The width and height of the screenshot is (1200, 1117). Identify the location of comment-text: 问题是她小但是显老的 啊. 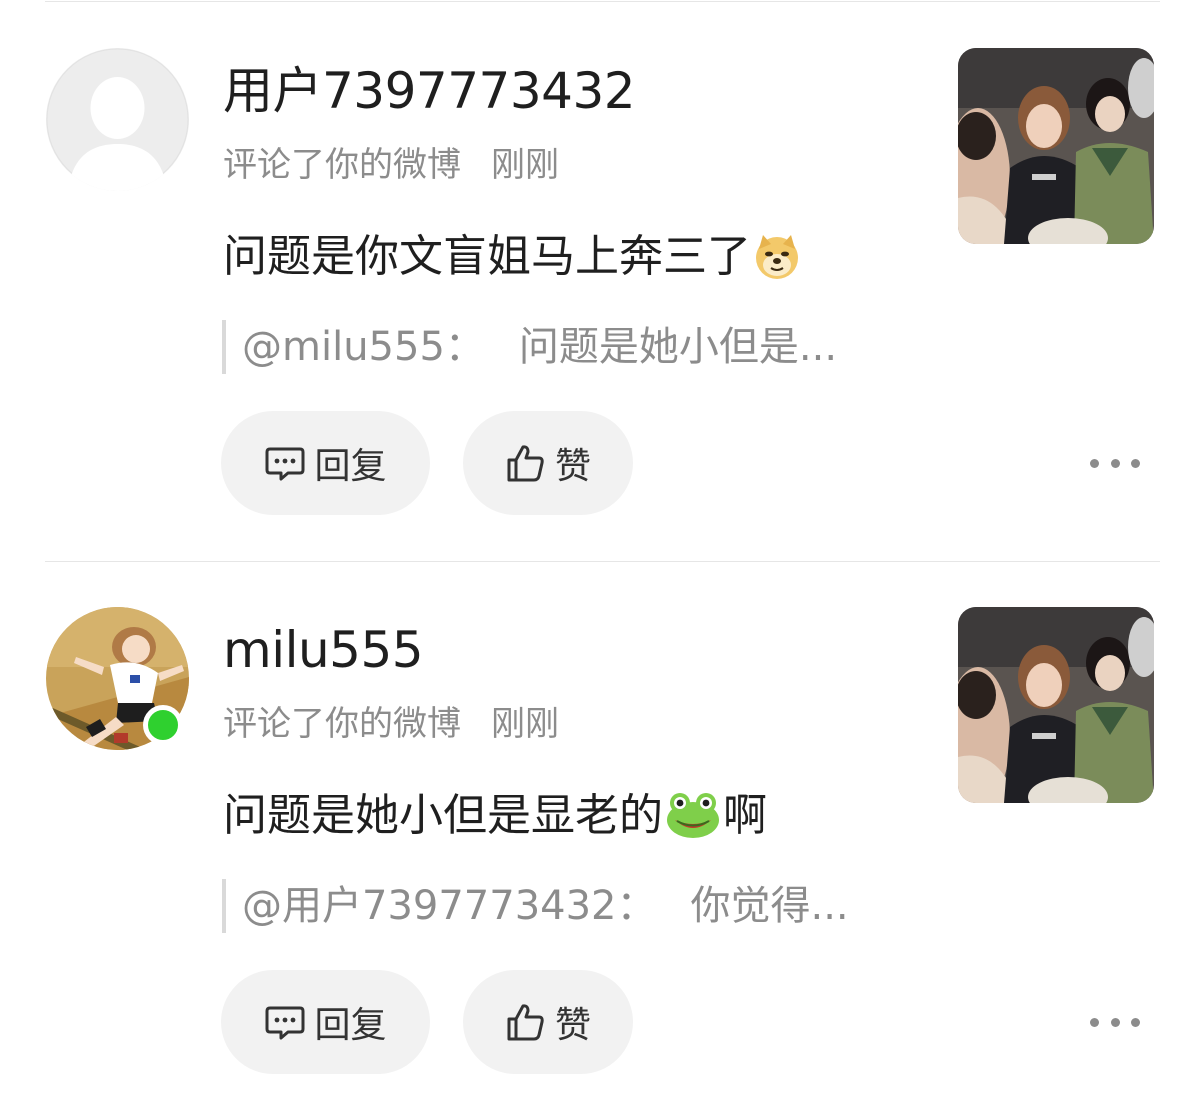
(495, 816).